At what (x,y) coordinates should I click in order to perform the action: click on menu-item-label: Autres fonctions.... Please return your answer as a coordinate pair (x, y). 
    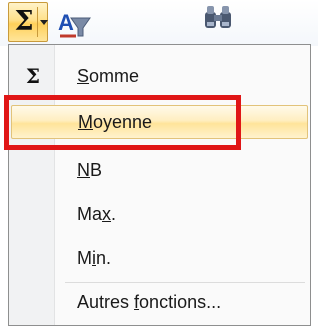
    Looking at the image, I should click on (149, 302).